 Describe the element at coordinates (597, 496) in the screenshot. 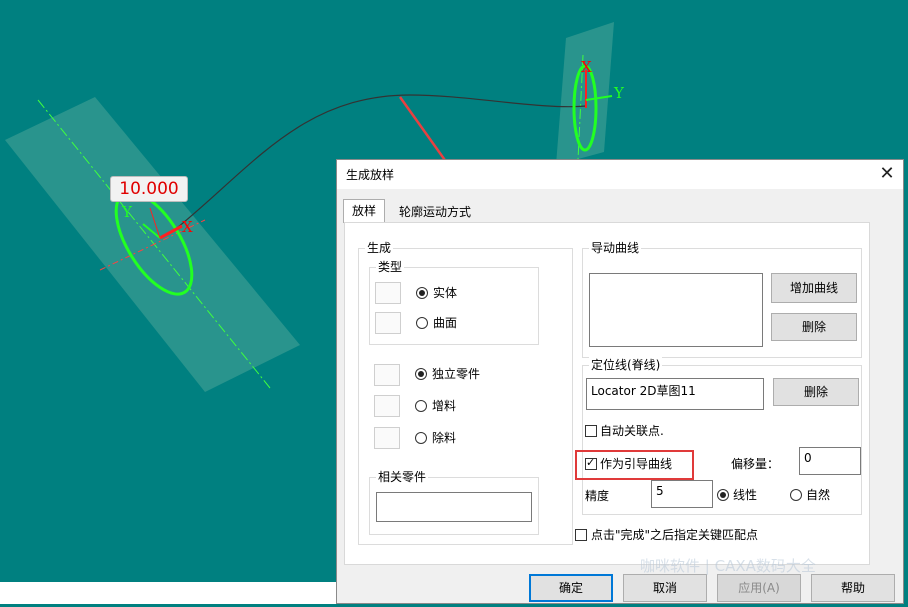

I see `precision-label: 精度` at that location.